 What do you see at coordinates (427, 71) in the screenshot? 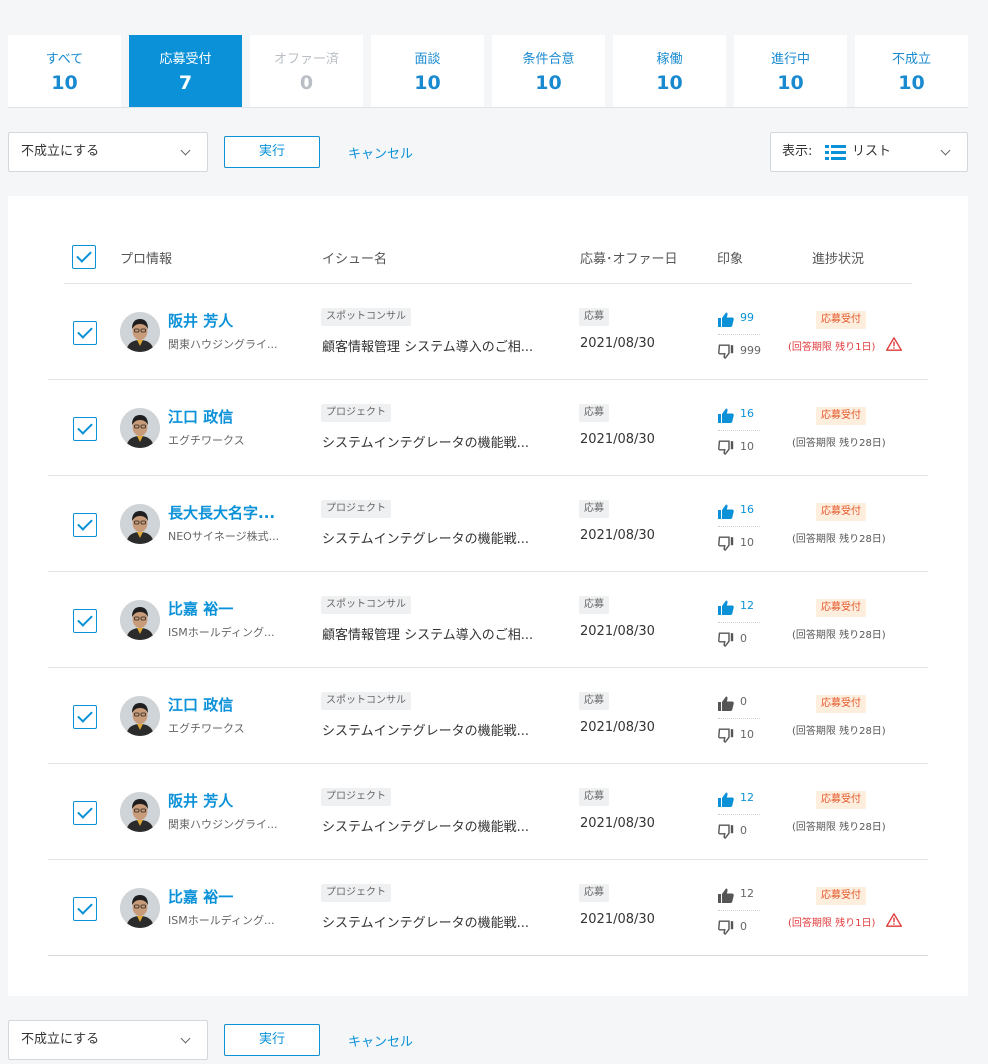
I see `tab-3: 面談 10` at bounding box center [427, 71].